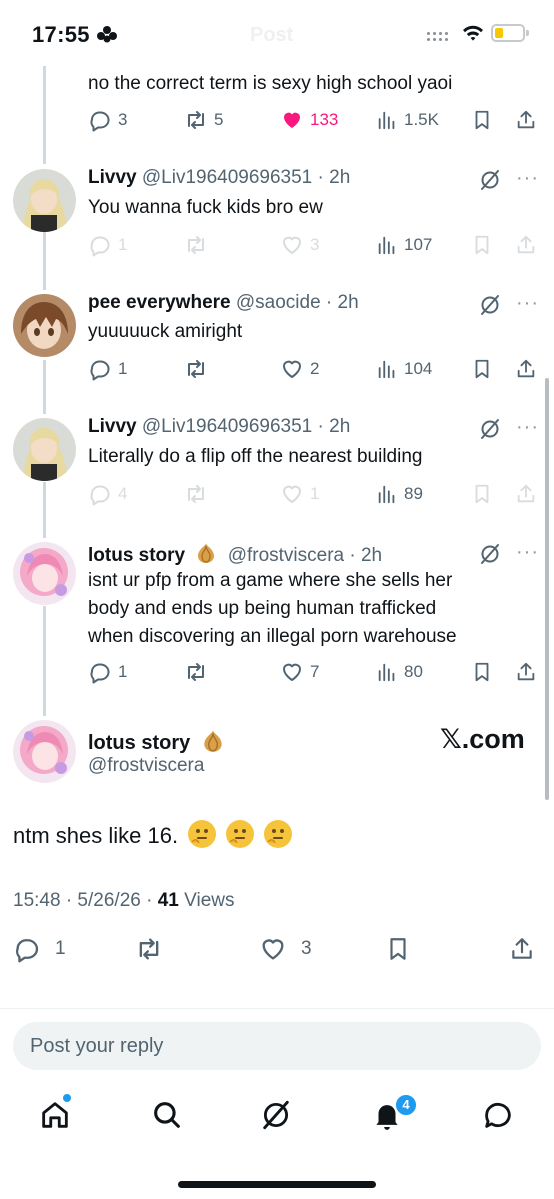 This screenshot has width=554, height=1199. I want to click on reply-button: 4, so click(107, 494).